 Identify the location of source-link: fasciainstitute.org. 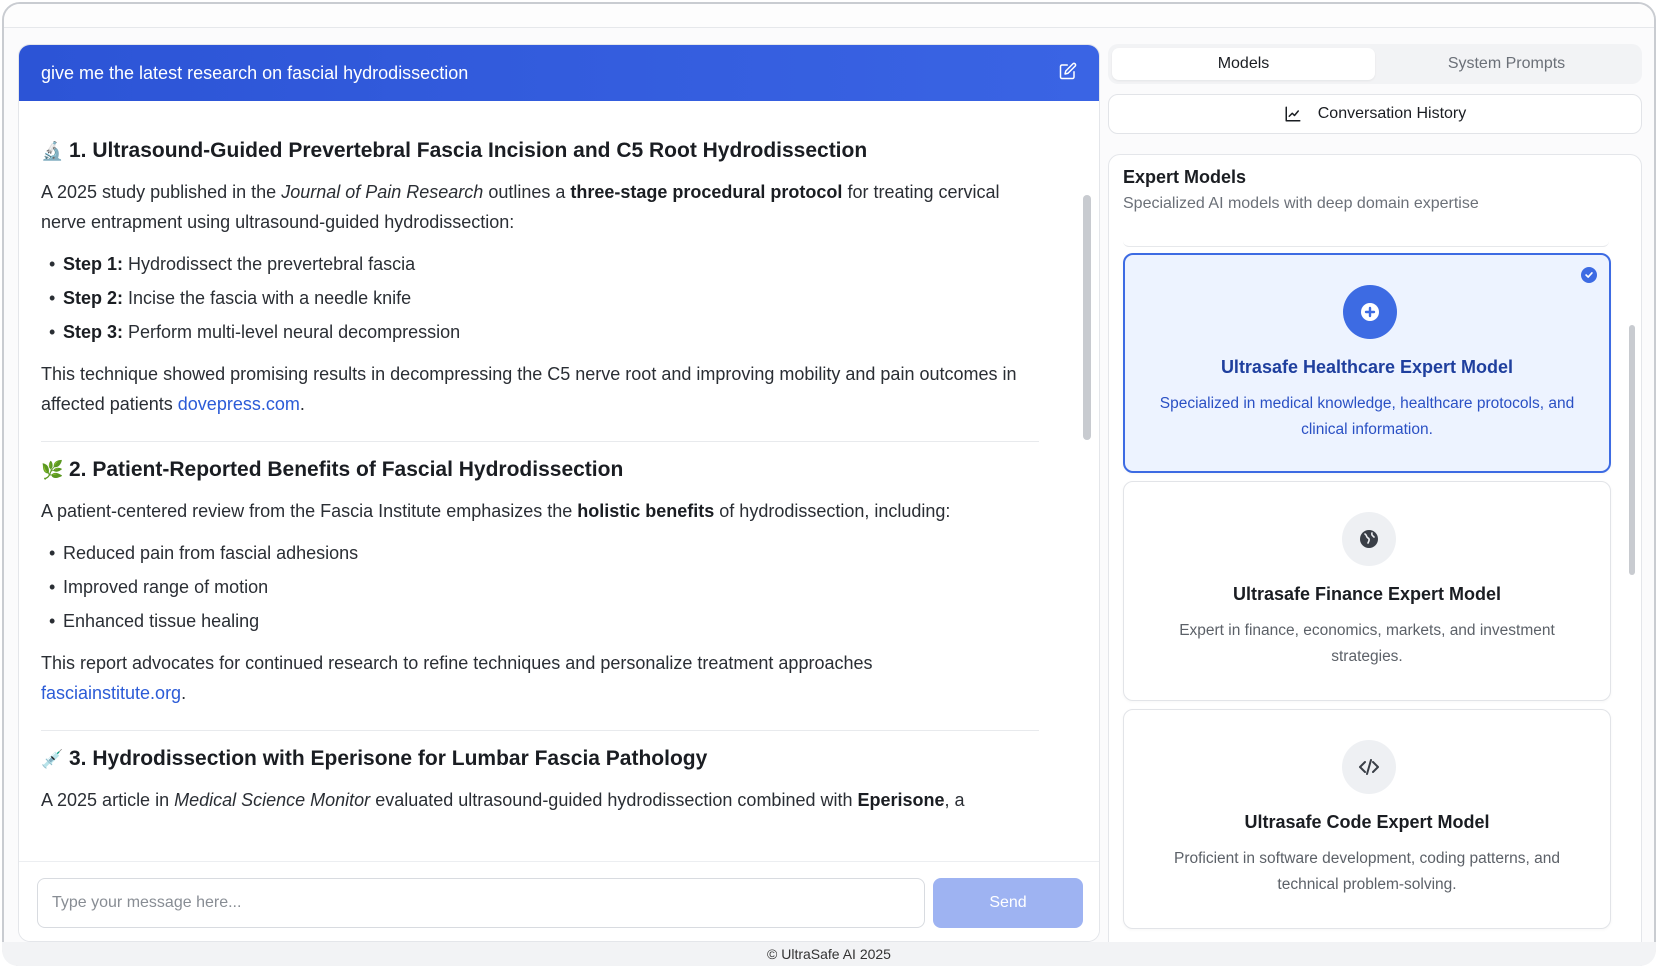
(111, 693).